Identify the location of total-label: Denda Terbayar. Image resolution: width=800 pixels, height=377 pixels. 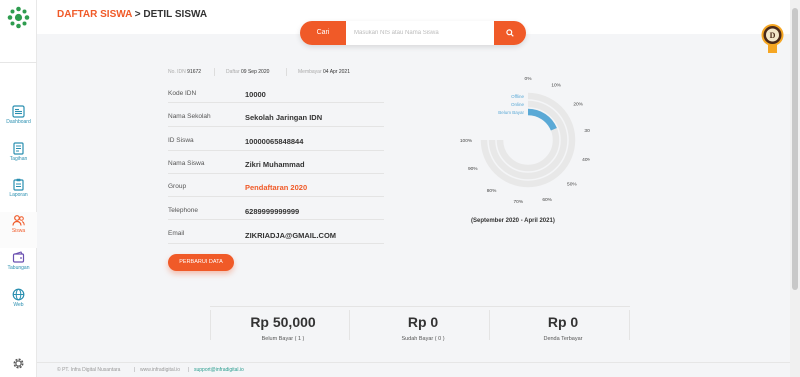
(563, 339).